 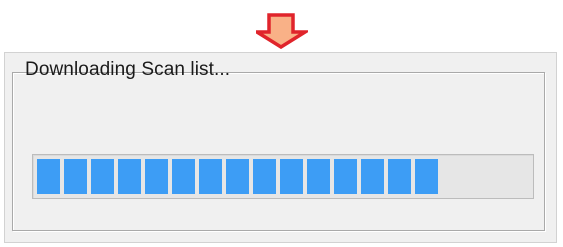 What do you see at coordinates (282, 31) in the screenshot?
I see `down-arrow-icon` at bounding box center [282, 31].